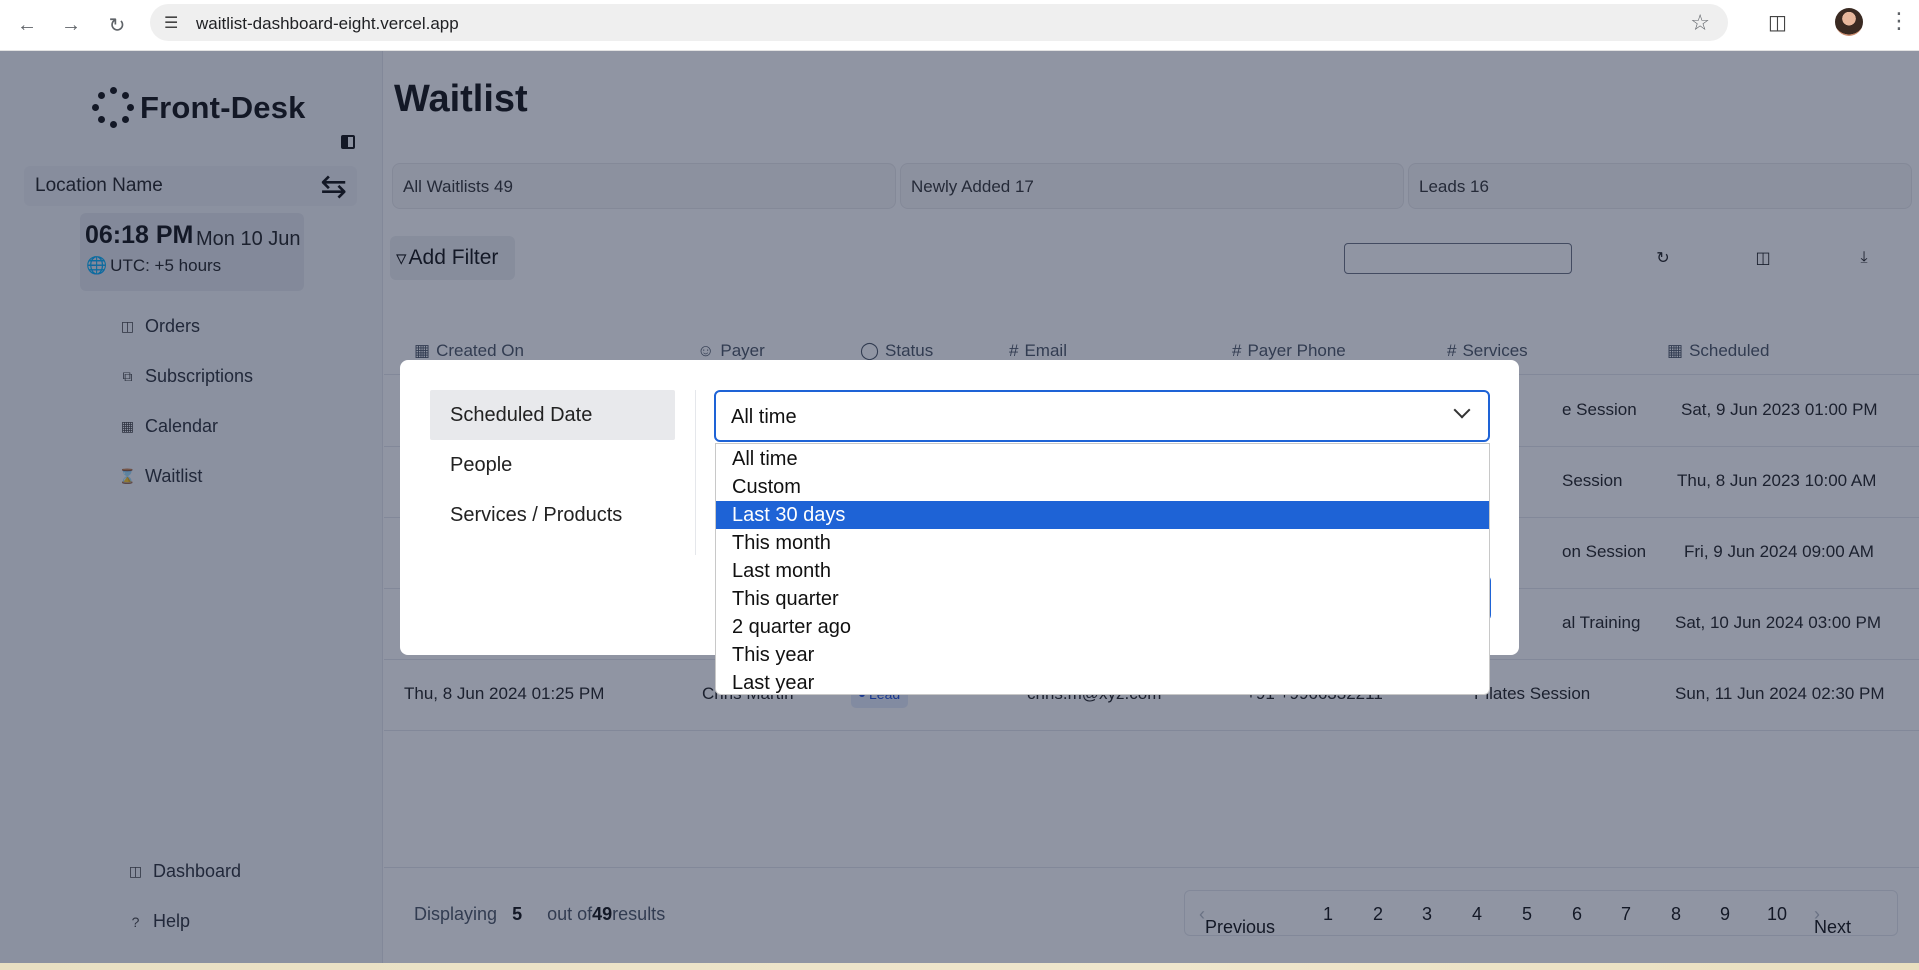  I want to click on reload-icon: ↻, so click(117, 25).